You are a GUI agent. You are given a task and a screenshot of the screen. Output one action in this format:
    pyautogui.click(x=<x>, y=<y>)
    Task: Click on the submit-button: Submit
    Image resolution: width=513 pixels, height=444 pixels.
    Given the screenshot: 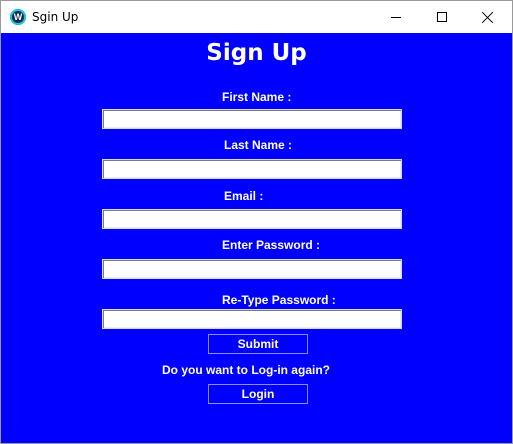 What is the action you would take?
    pyautogui.click(x=258, y=344)
    